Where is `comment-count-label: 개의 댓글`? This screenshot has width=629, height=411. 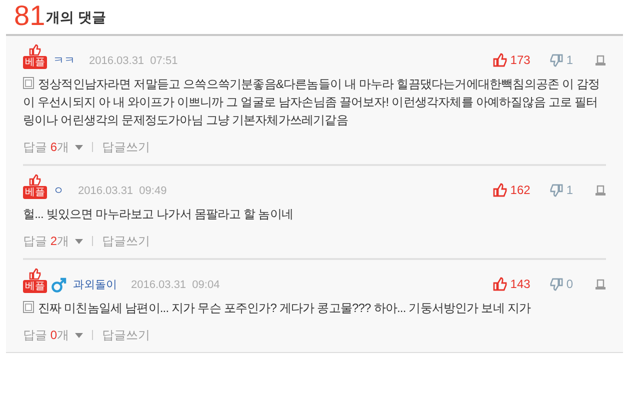
comment-count-label: 개의 댓글 is located at coordinates (76, 17).